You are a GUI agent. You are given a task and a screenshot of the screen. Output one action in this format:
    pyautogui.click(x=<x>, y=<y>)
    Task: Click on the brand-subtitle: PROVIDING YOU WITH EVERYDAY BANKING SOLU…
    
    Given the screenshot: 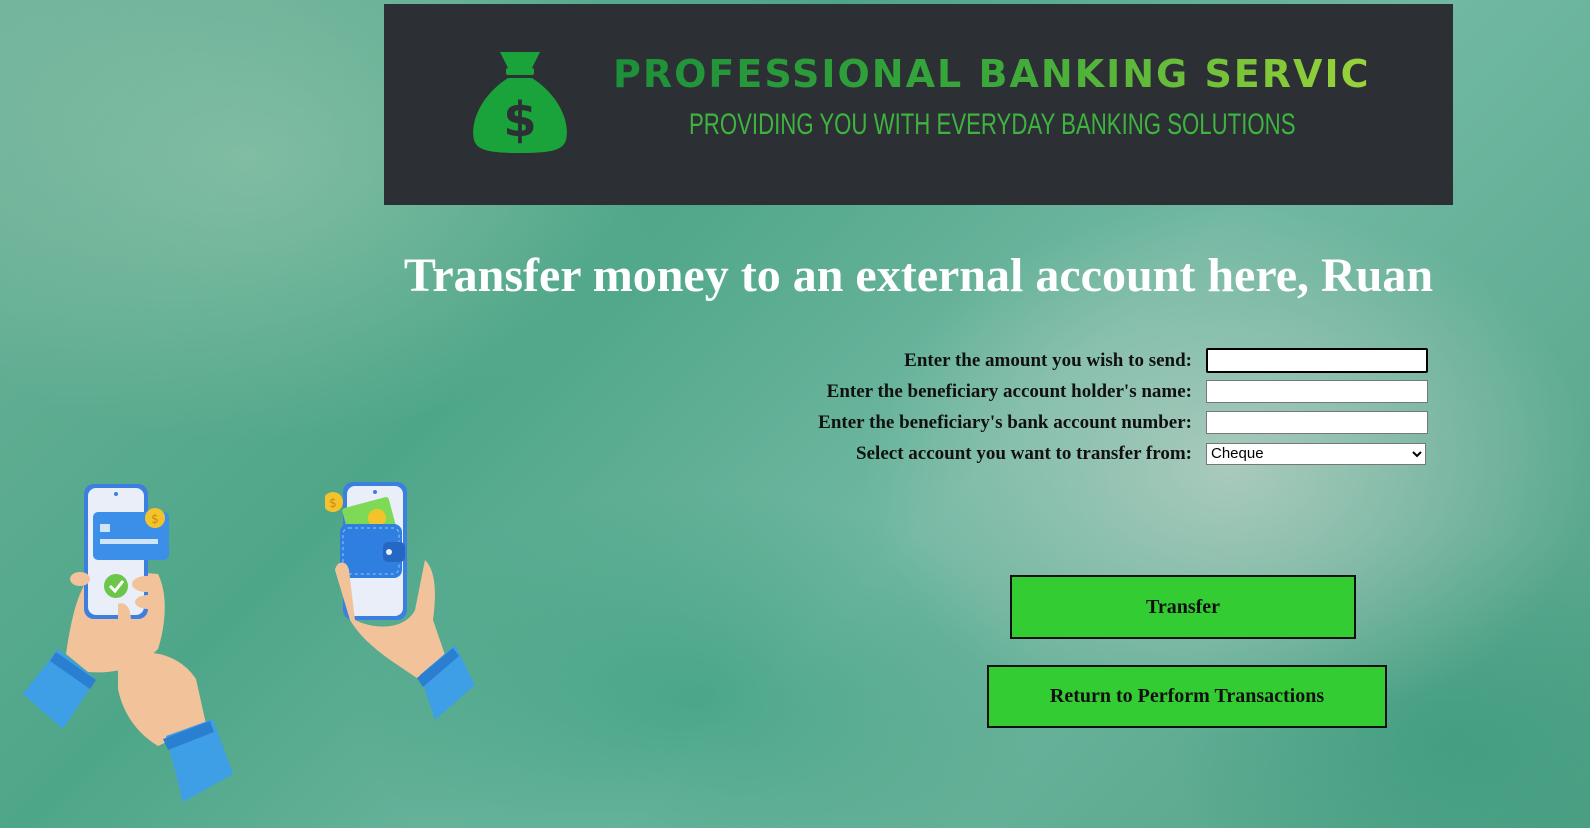 What is the action you would take?
    pyautogui.click(x=992, y=124)
    